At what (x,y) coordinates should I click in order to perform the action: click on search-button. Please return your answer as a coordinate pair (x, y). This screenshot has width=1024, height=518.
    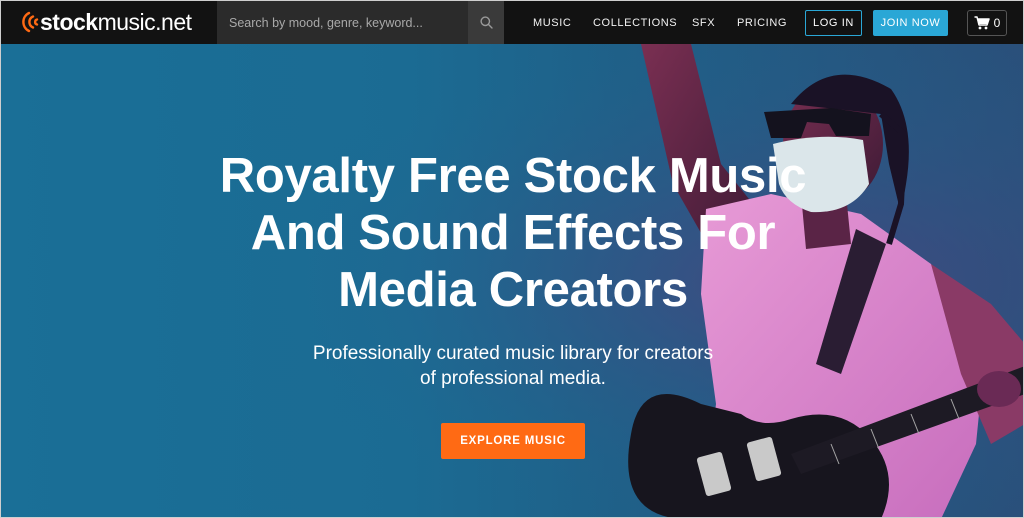
    Looking at the image, I should click on (486, 22).